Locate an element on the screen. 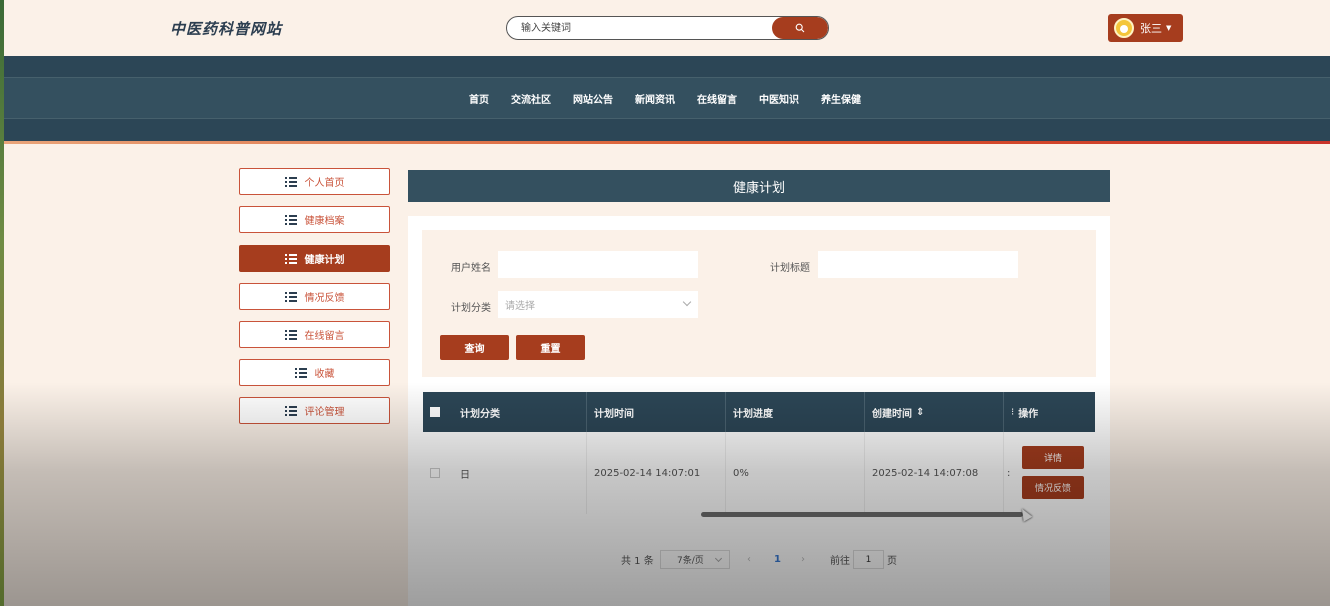 This screenshot has height=606, width=1330. sidebar-item-label: 情况反馈 is located at coordinates (324, 298).